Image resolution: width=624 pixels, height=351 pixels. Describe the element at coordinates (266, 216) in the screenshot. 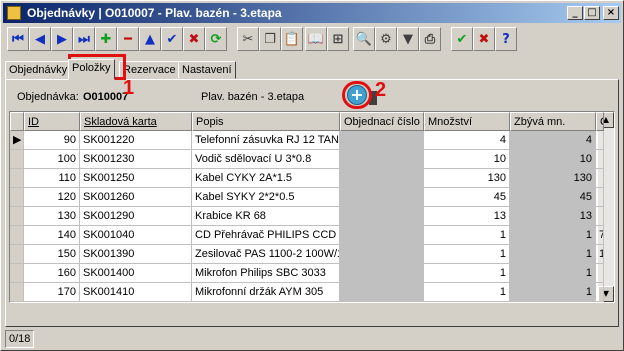

I see `grid-cell-desc: Krabice KR 68` at that location.